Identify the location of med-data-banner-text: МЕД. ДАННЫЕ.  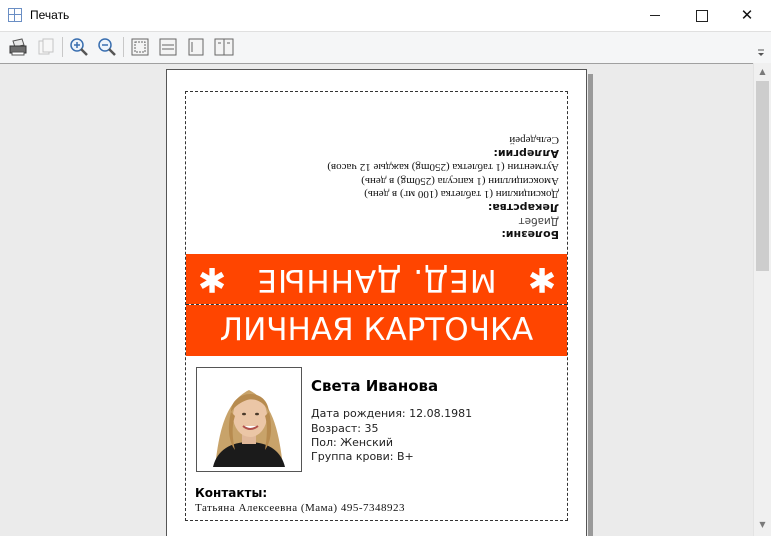
(376, 280).